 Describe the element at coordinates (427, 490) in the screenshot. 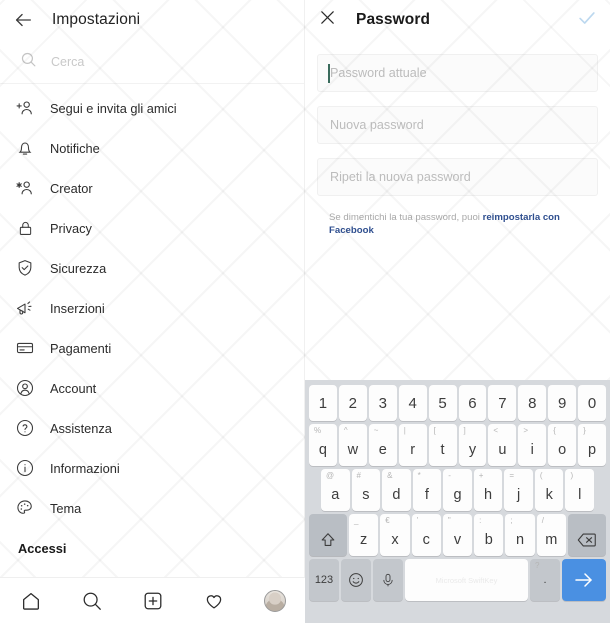

I see `key-f: * f` at that location.